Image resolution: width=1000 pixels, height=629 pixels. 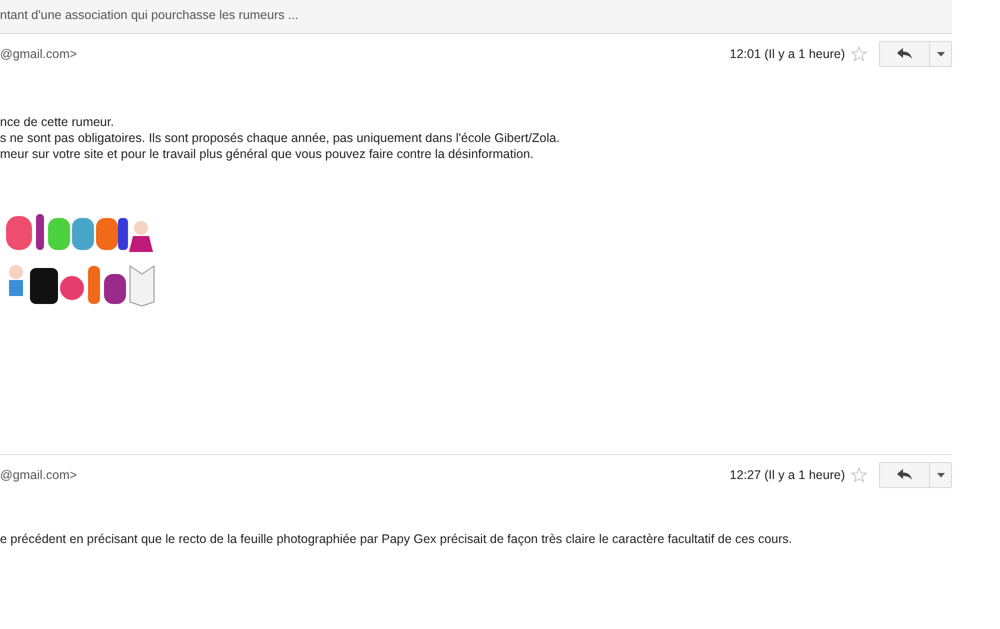 What do you see at coordinates (787, 475) in the screenshot?
I see `message-time: 12:27 (Il y a 1 heure)` at bounding box center [787, 475].